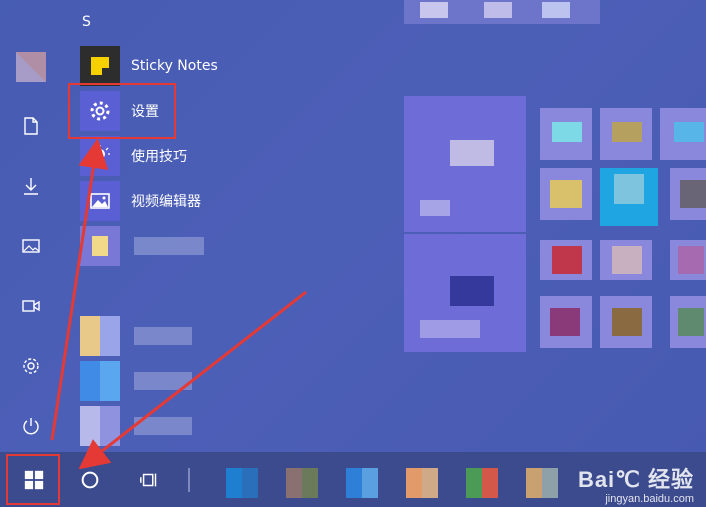 Image resolution: width=706 pixels, height=507 pixels. What do you see at coordinates (100, 156) in the screenshot?
I see `lightbulb-icon` at bounding box center [100, 156].